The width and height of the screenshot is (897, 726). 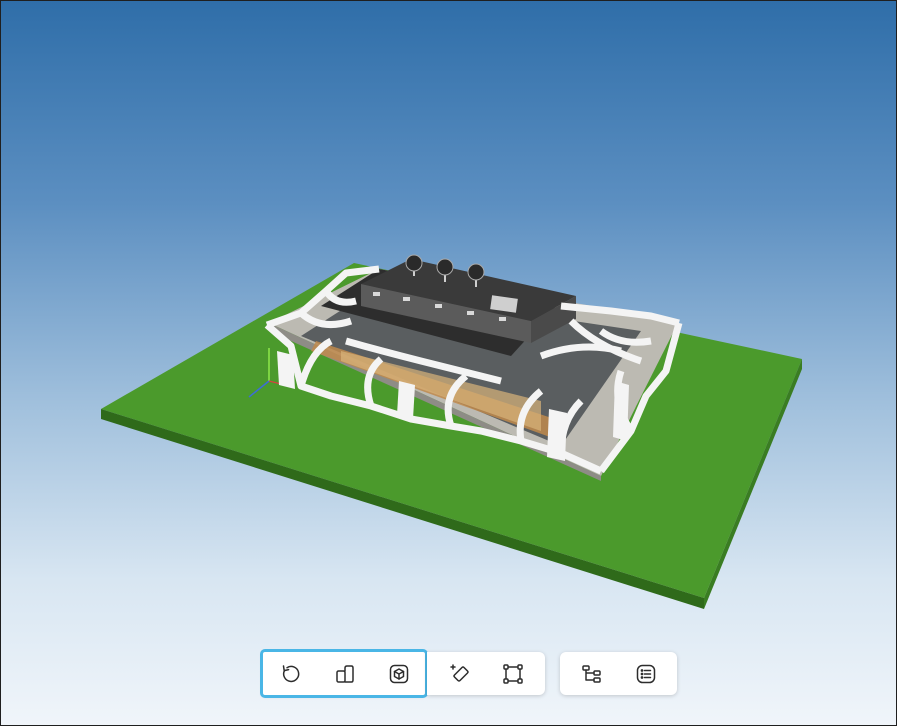 I want to click on toolbar-navigation-group, so click(x=344, y=673).